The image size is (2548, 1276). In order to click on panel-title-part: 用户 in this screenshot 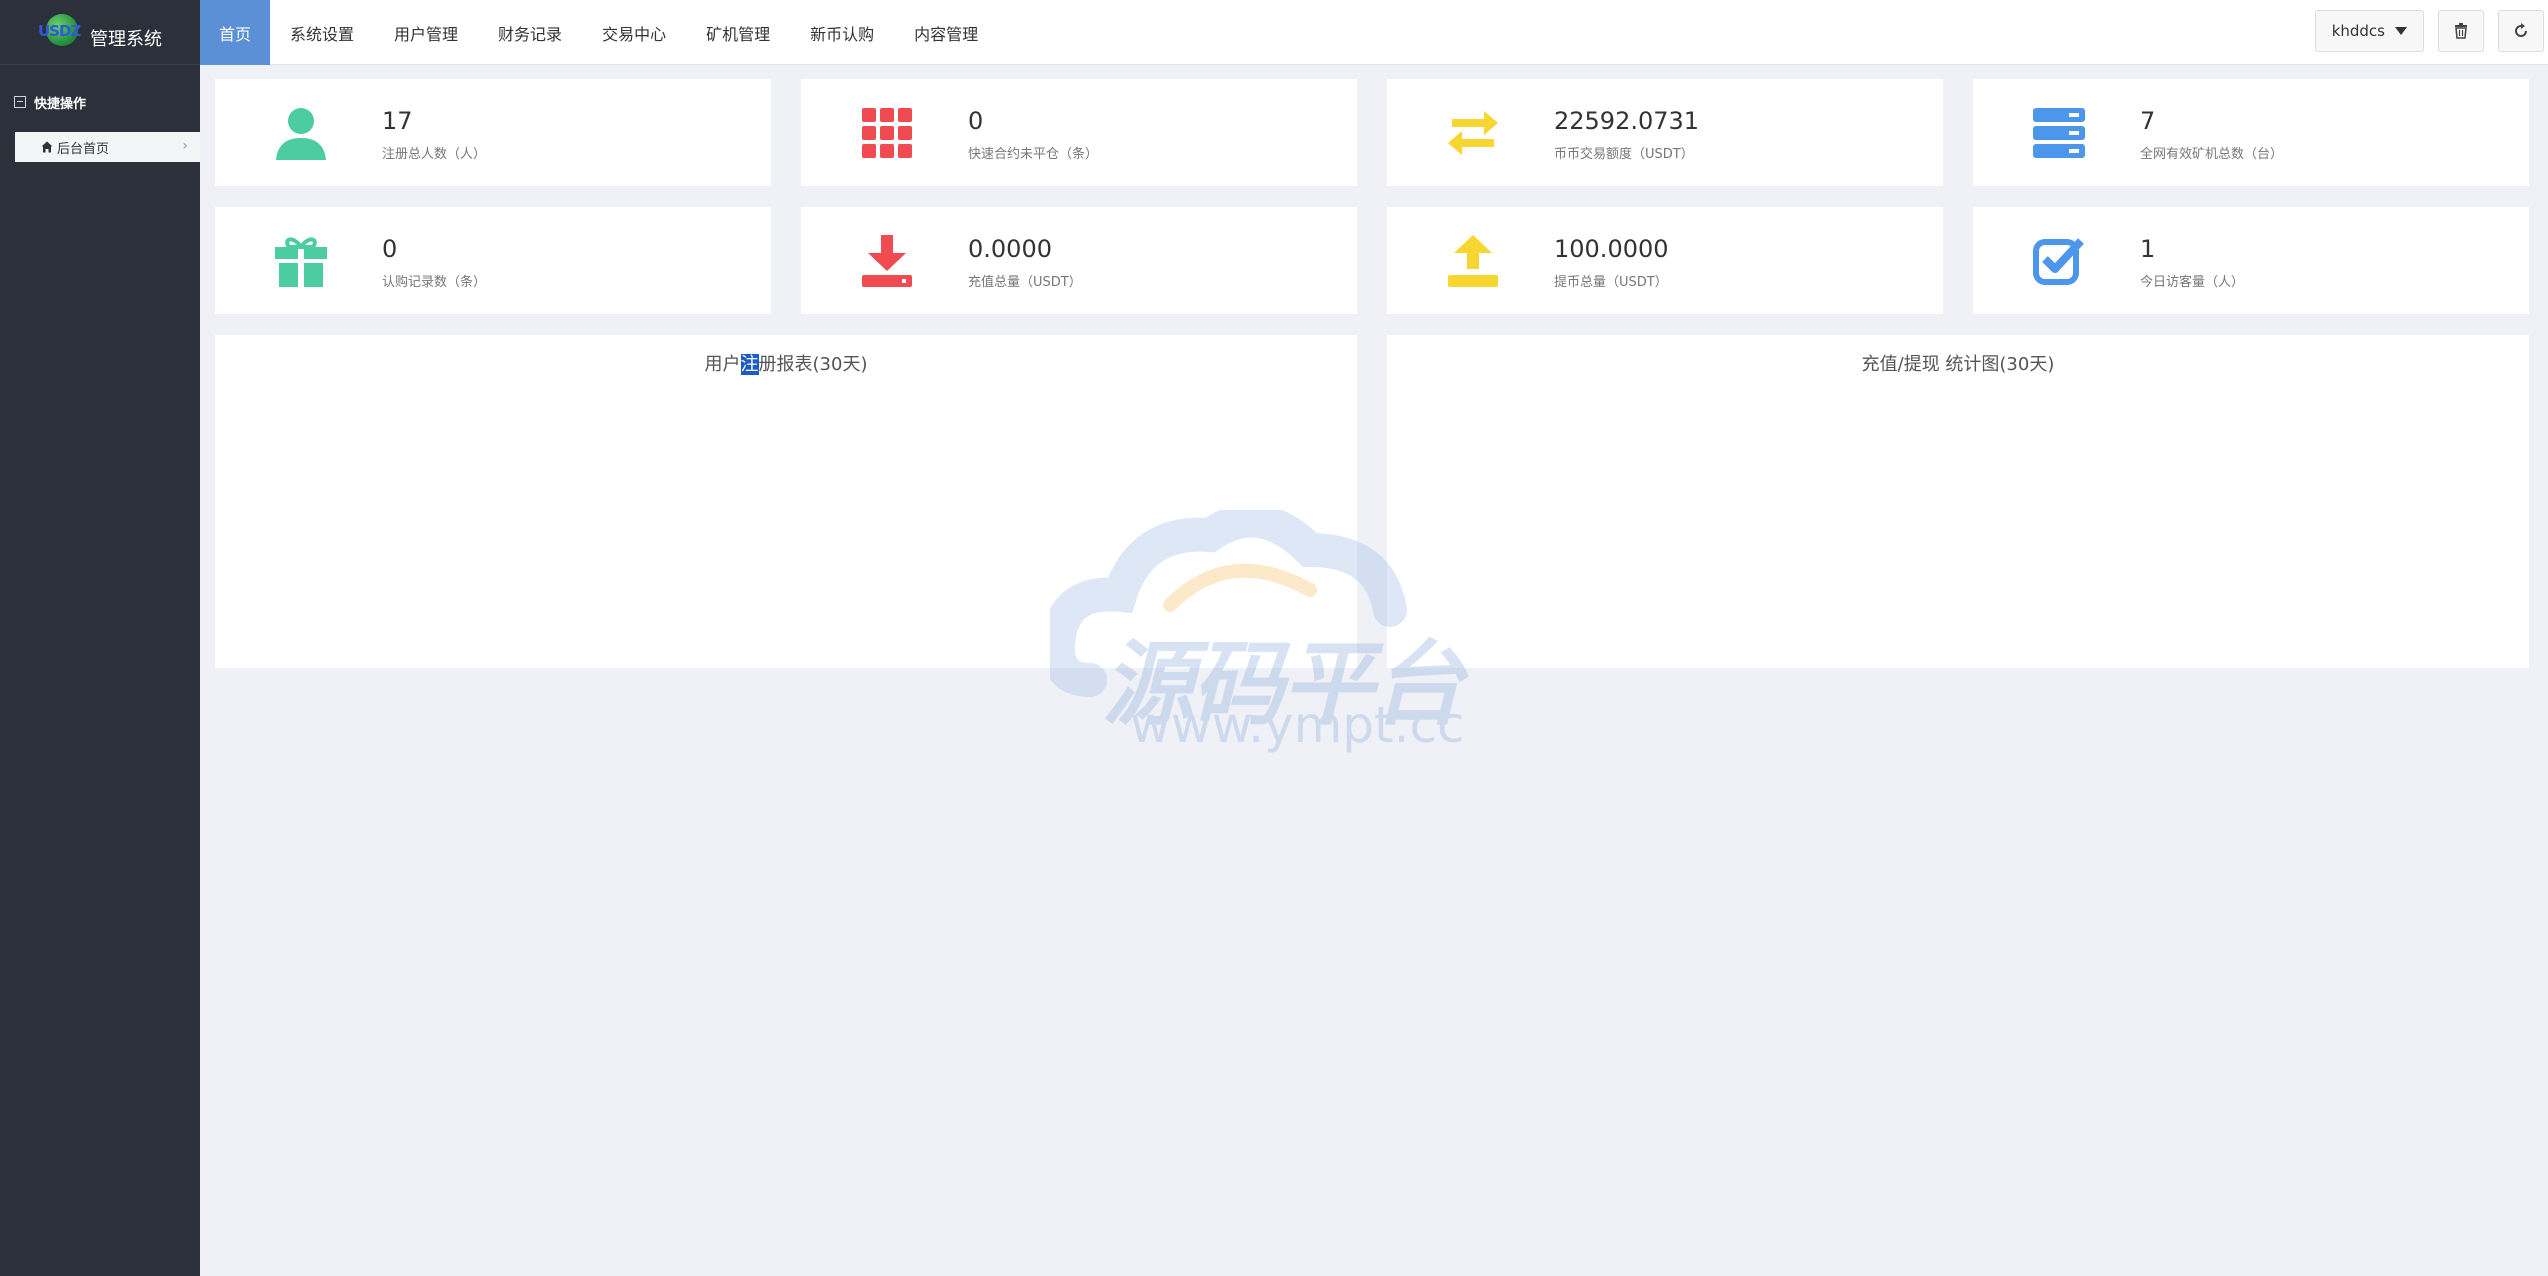, I will do `click(722, 364)`.